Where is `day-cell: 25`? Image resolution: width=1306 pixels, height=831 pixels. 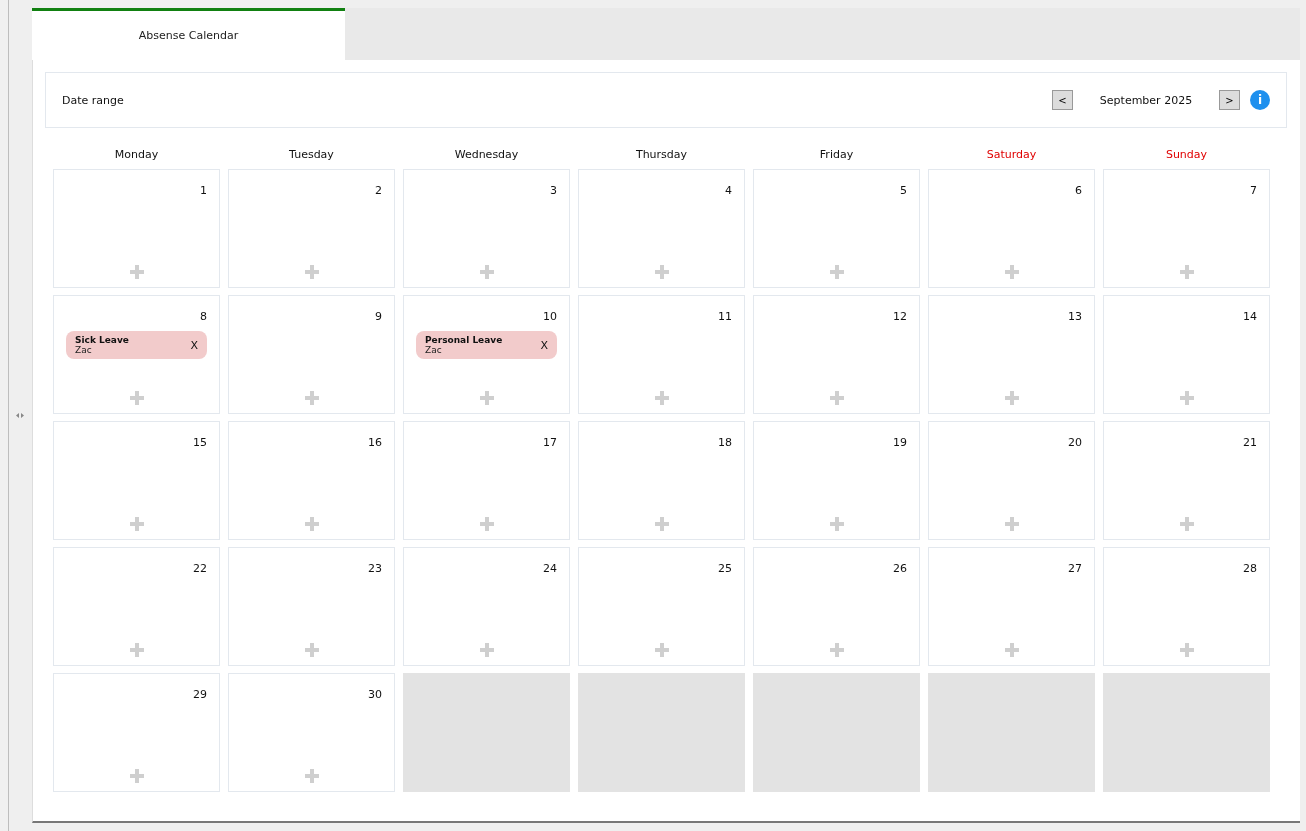
day-cell: 25 is located at coordinates (661, 606).